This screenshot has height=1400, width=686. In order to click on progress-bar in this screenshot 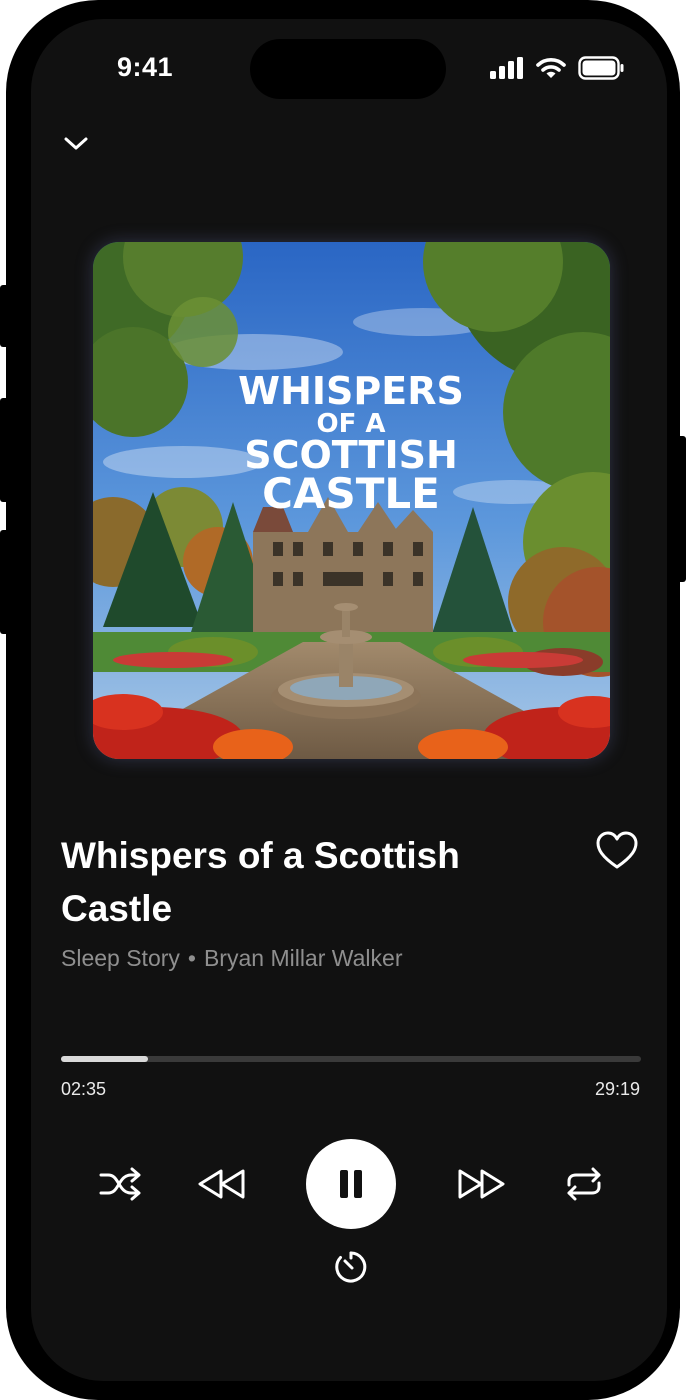, I will do `click(351, 1059)`.